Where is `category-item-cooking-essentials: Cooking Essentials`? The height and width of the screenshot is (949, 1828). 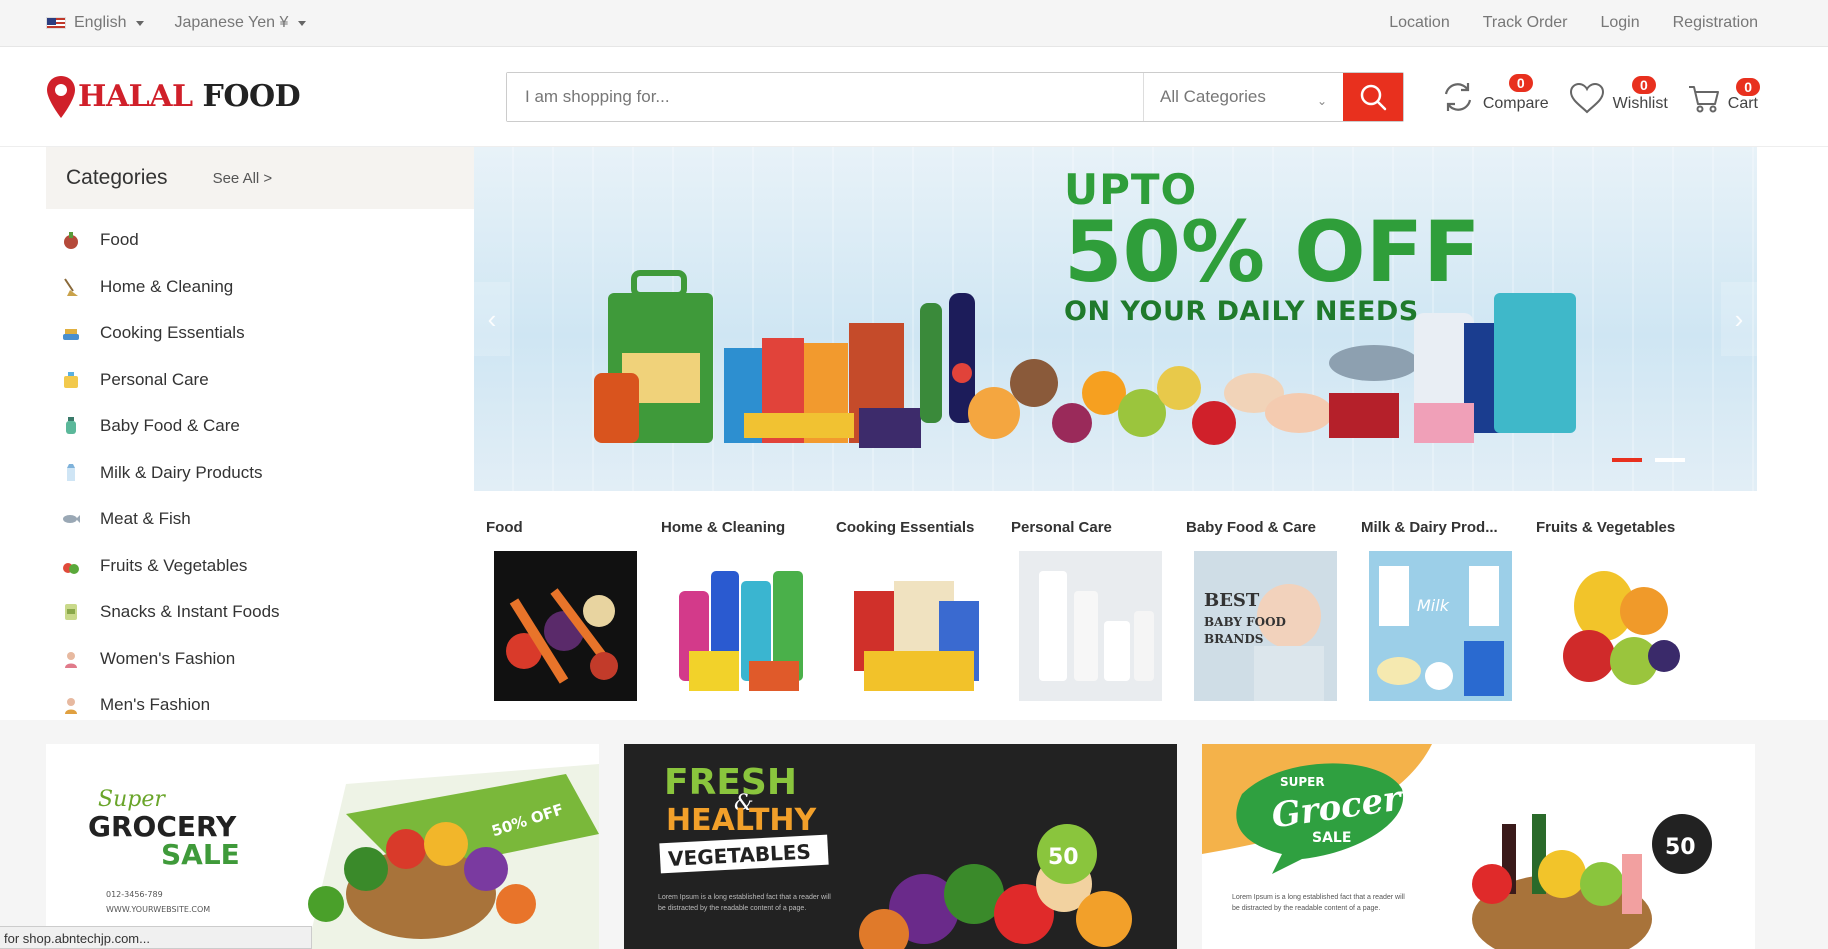 category-item-cooking-essentials: Cooking Essentials is located at coordinates (260, 333).